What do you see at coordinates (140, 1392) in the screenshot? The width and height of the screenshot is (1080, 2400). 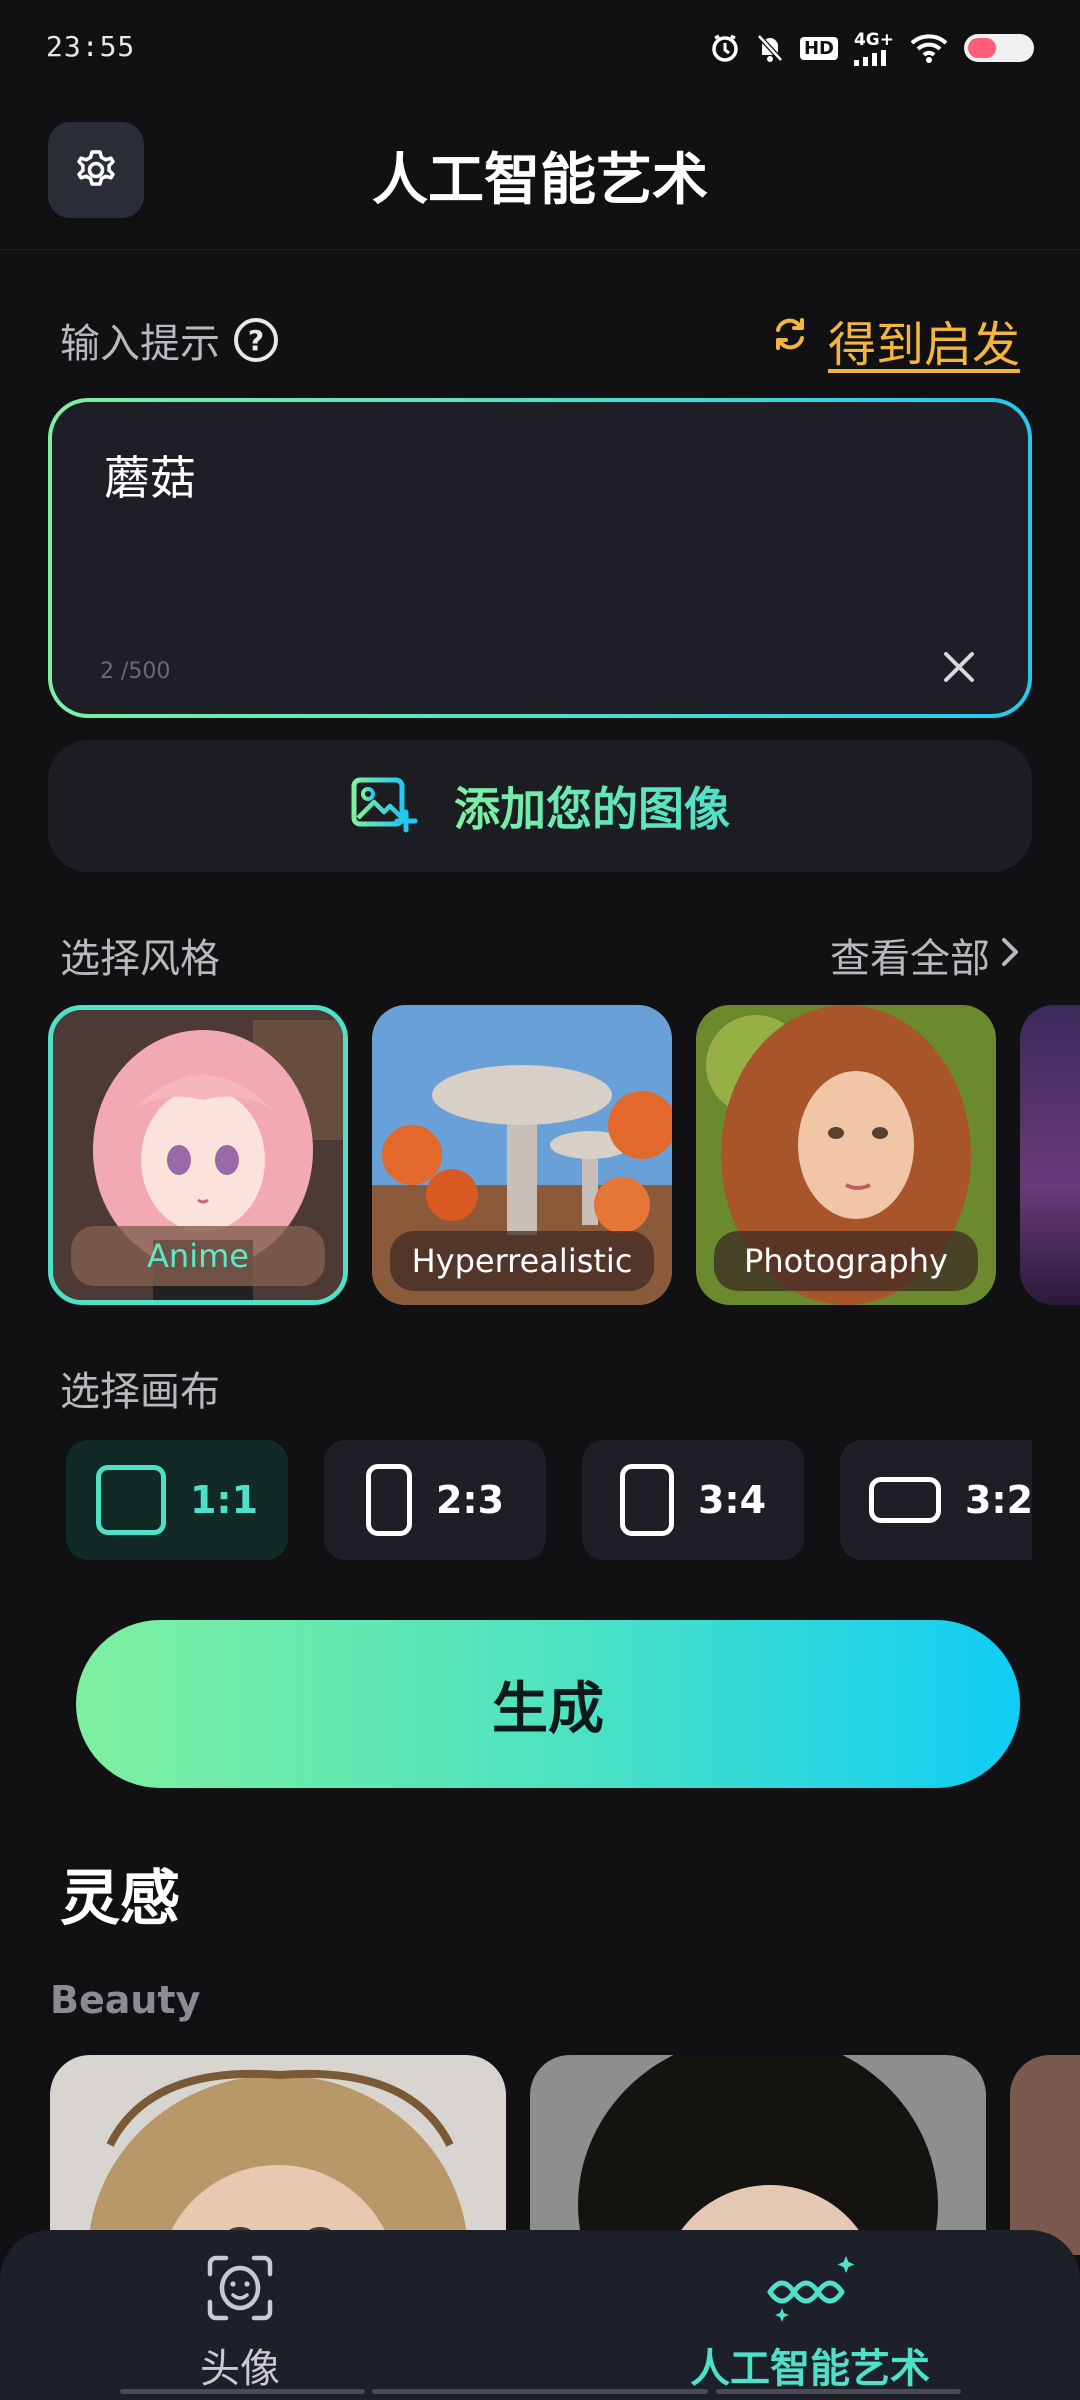 I see `canvas-section-title: 选择画布` at bounding box center [140, 1392].